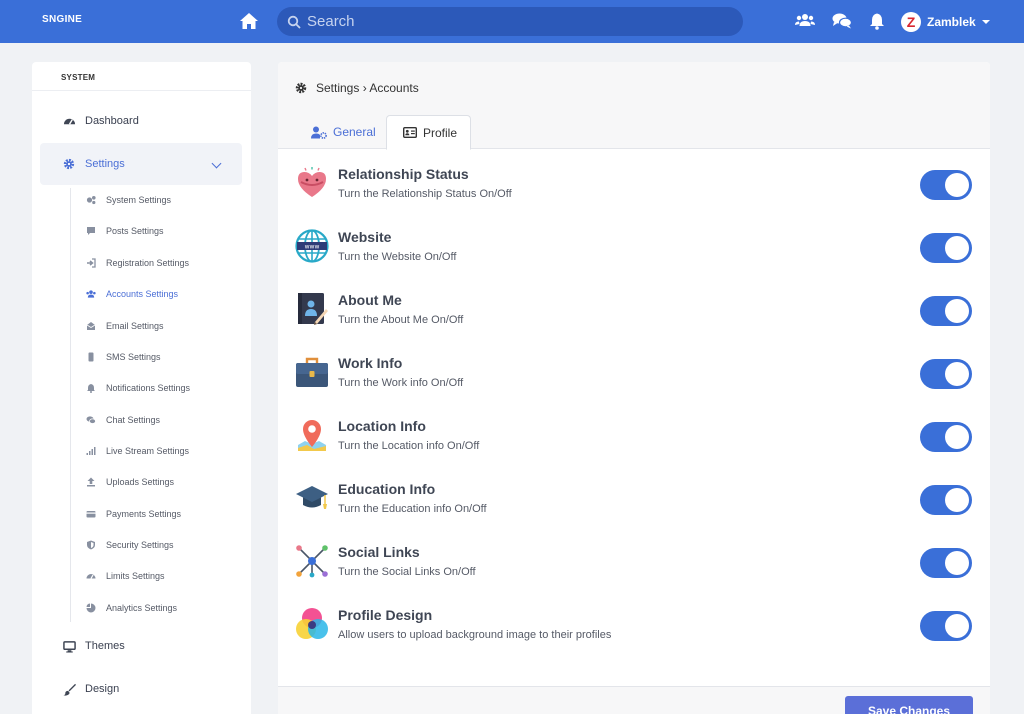  I want to click on sign-in-icon, so click(91, 263).